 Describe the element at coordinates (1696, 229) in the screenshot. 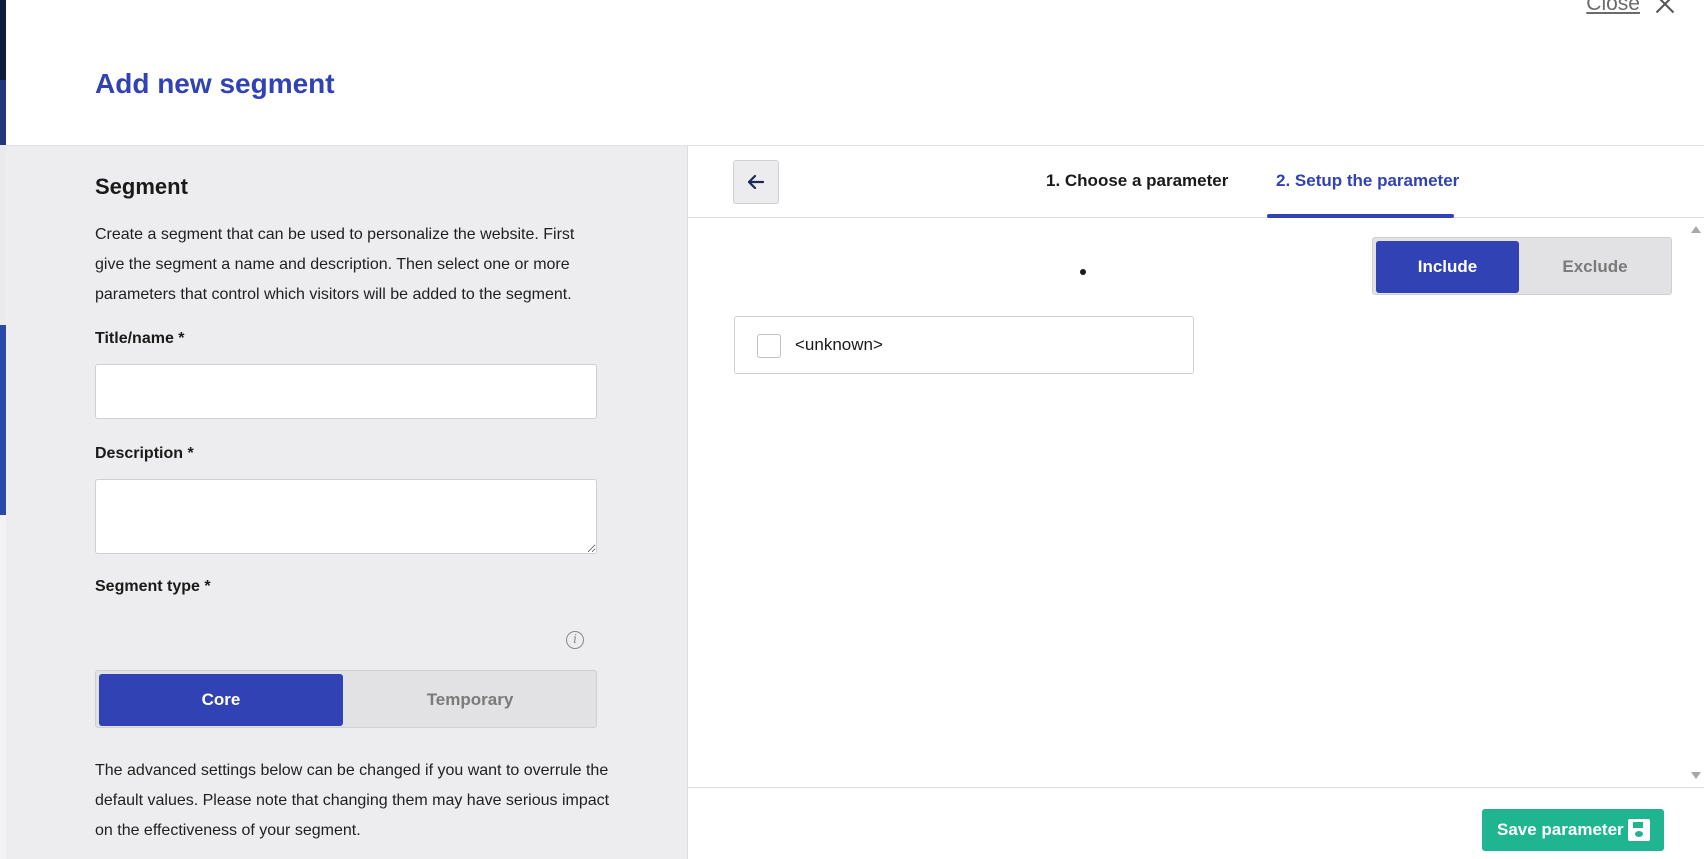

I see `scroll-up-arrow-icon` at that location.